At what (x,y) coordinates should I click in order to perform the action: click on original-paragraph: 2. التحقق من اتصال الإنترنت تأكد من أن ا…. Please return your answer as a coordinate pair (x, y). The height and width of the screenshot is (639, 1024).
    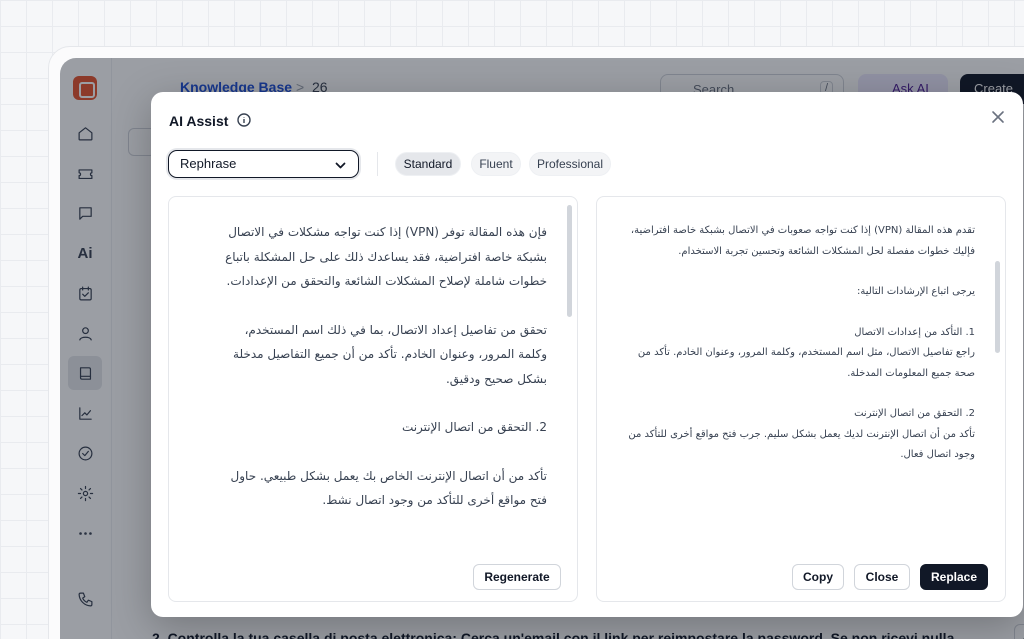
    Looking at the image, I should click on (801, 434).